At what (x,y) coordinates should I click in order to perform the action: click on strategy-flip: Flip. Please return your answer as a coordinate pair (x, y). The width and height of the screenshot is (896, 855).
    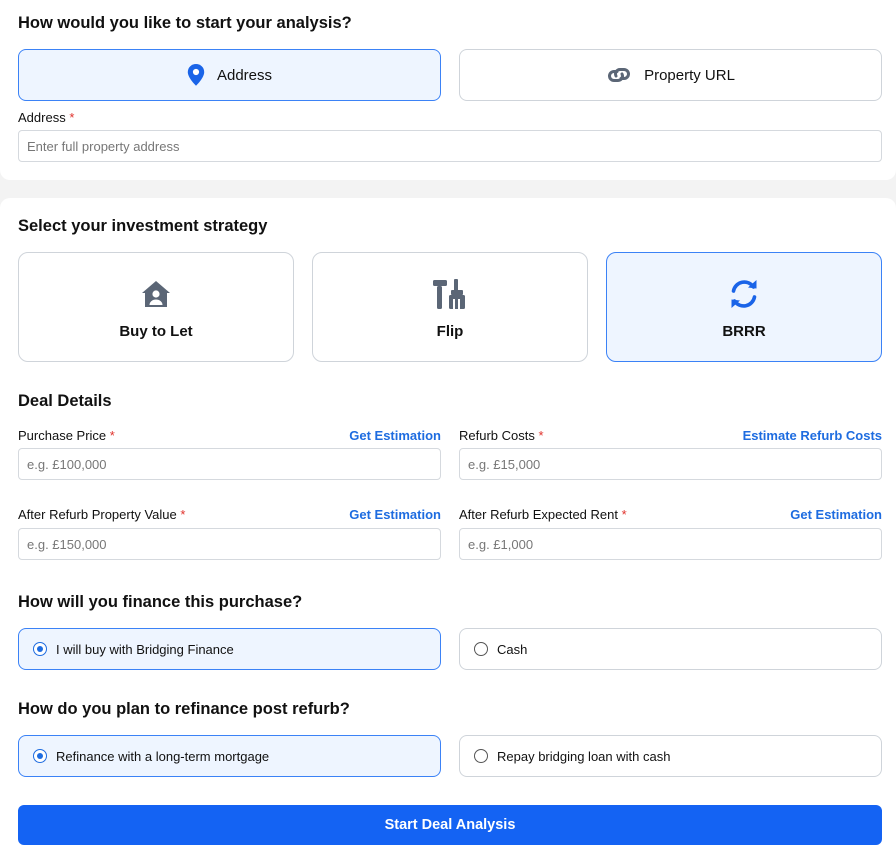
    Looking at the image, I should click on (450, 307).